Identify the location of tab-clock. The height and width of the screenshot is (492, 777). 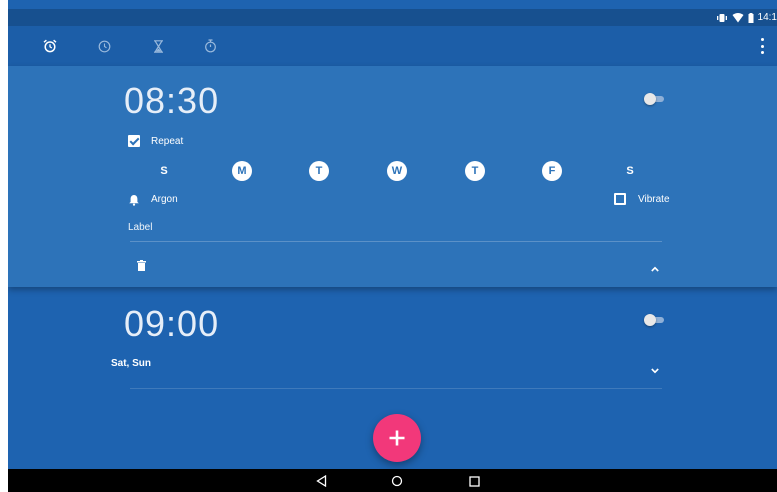
(104, 46).